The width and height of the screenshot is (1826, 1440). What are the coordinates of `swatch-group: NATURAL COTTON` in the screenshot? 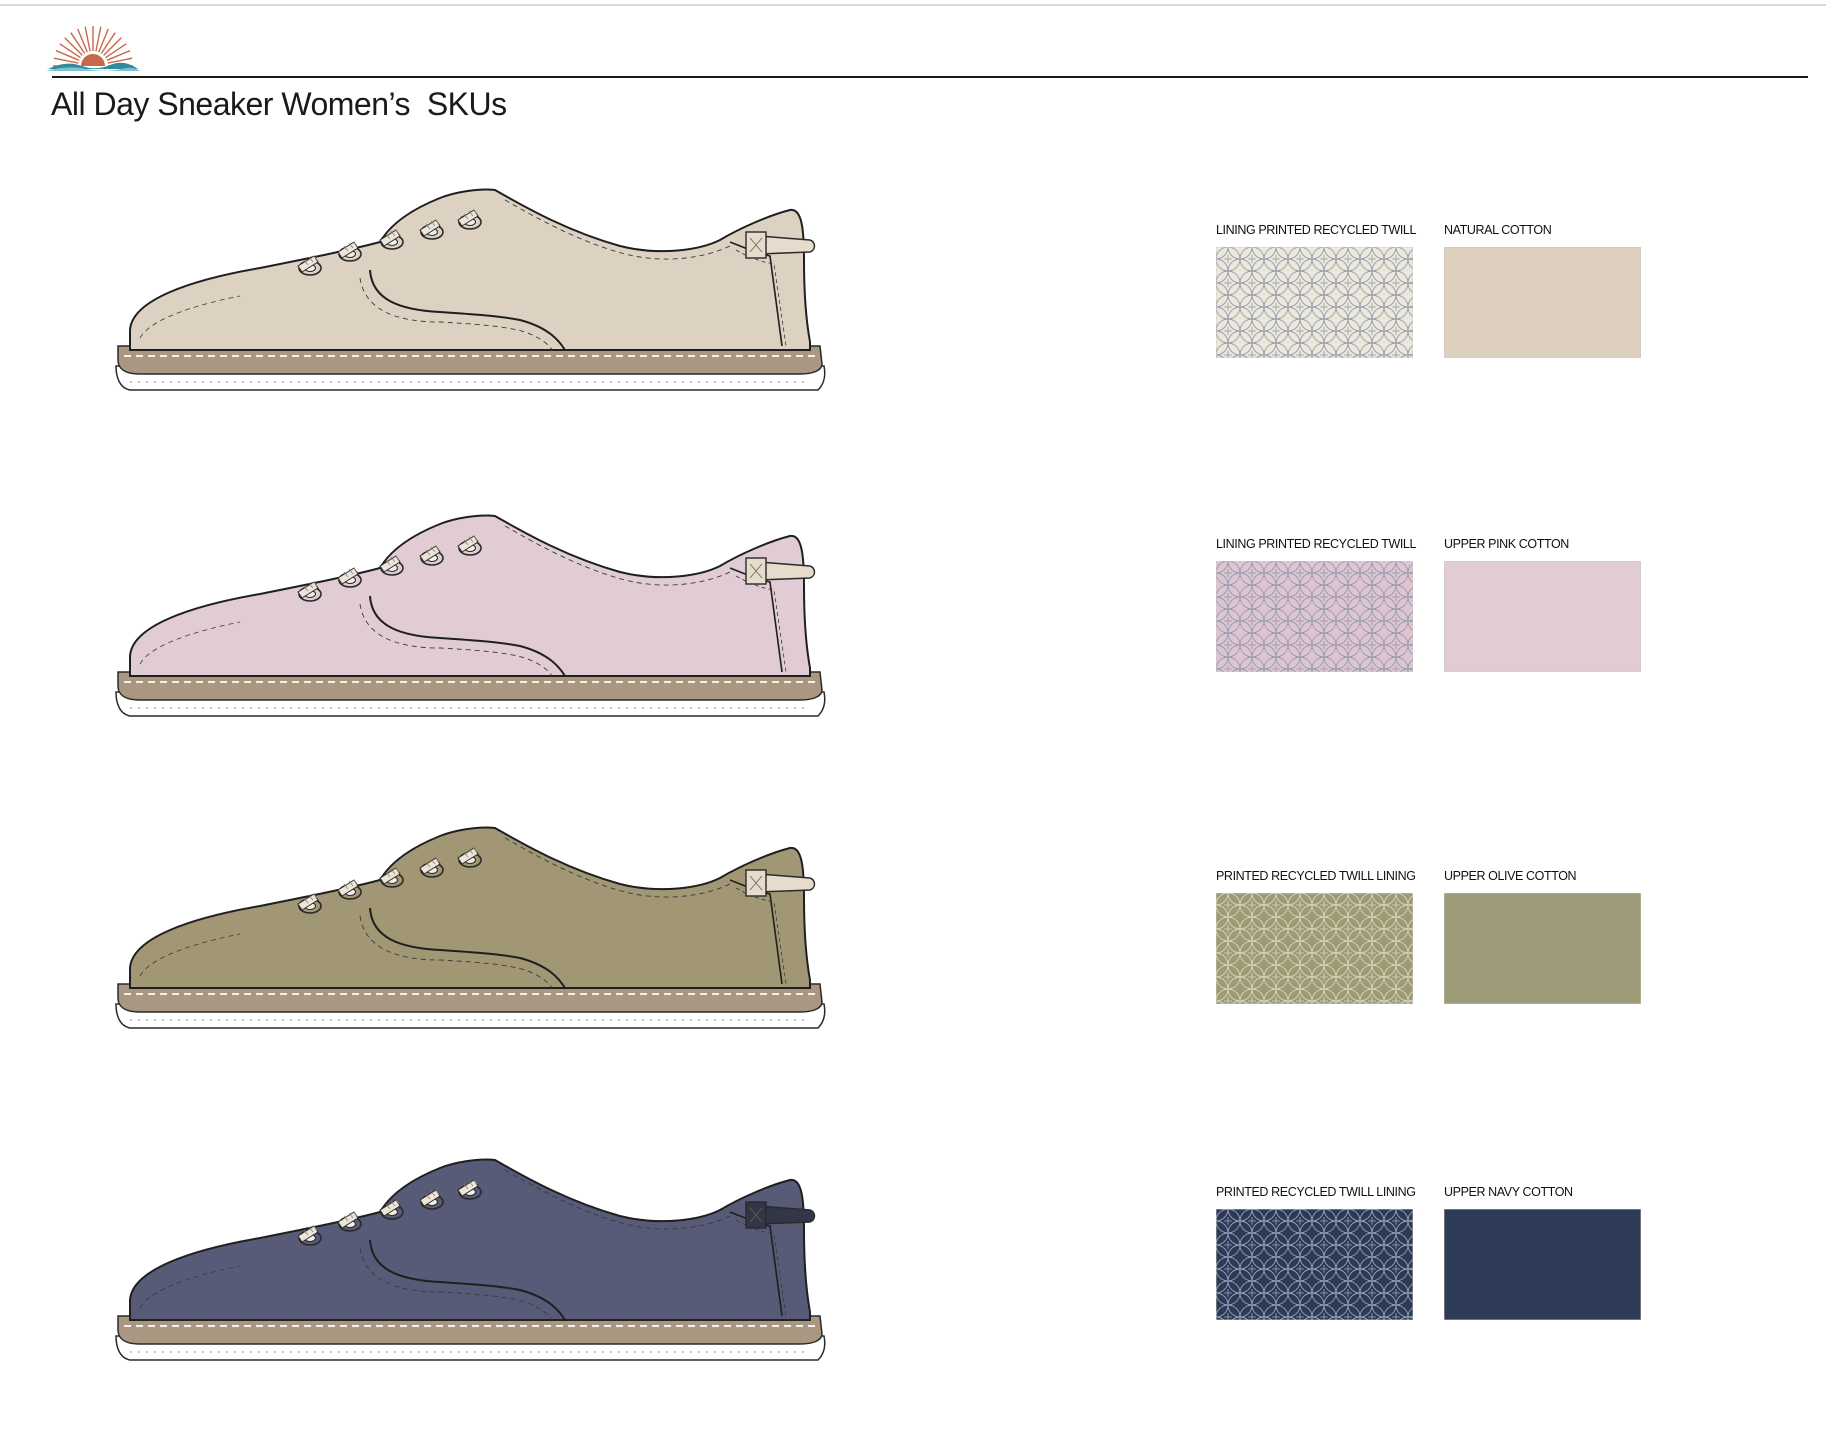 It's located at (1543, 292).